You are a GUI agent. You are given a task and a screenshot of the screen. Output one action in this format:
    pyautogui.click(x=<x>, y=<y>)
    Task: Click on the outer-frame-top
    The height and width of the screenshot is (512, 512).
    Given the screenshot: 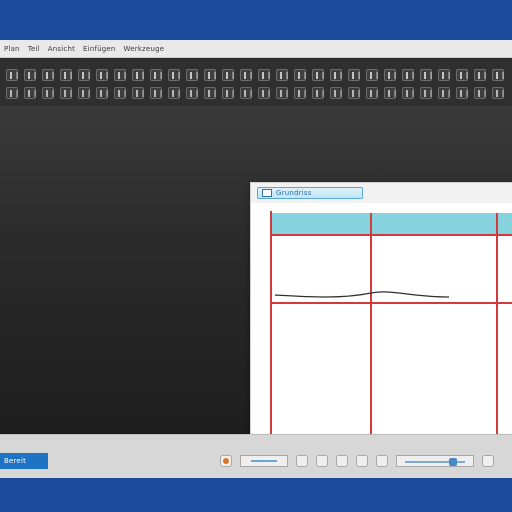 What is the action you would take?
    pyautogui.click(x=256, y=20)
    